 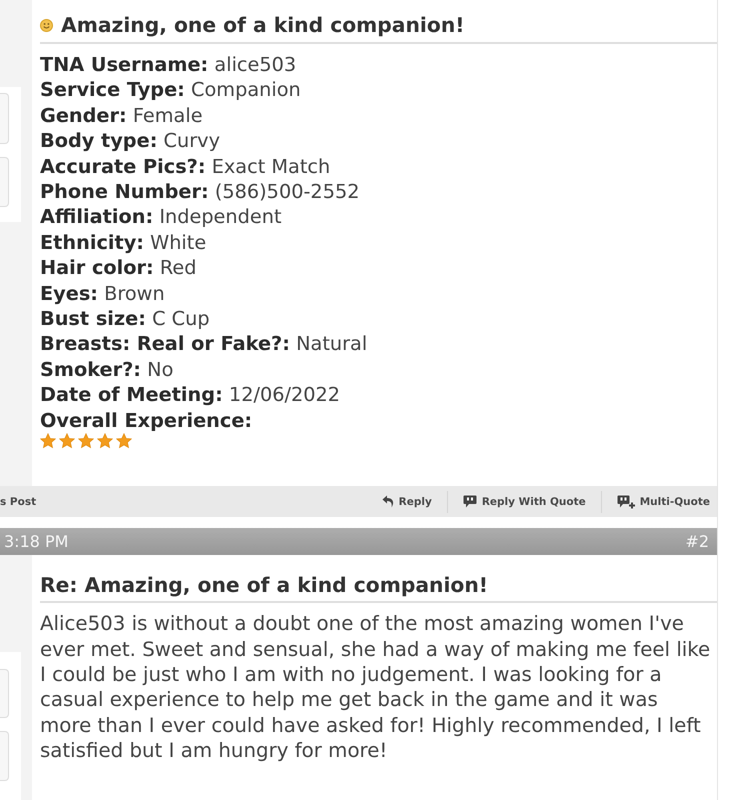 What do you see at coordinates (264, 585) in the screenshot?
I see `post-title: Re: Amazing, one of a kind companion!` at bounding box center [264, 585].